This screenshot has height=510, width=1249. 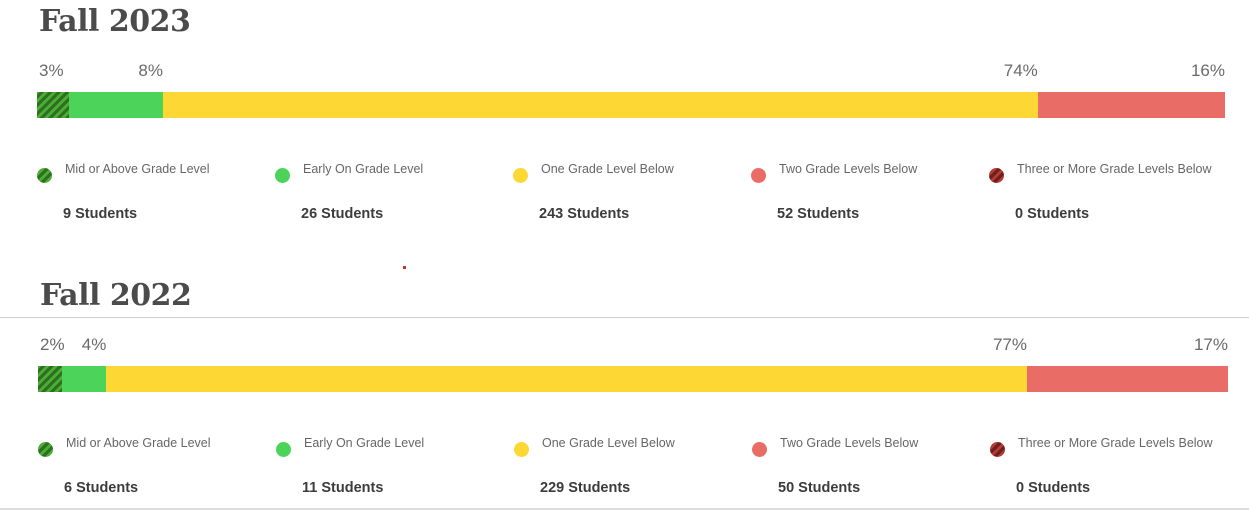 What do you see at coordinates (1207, 70) in the screenshot?
I see `percent-label: 16%` at bounding box center [1207, 70].